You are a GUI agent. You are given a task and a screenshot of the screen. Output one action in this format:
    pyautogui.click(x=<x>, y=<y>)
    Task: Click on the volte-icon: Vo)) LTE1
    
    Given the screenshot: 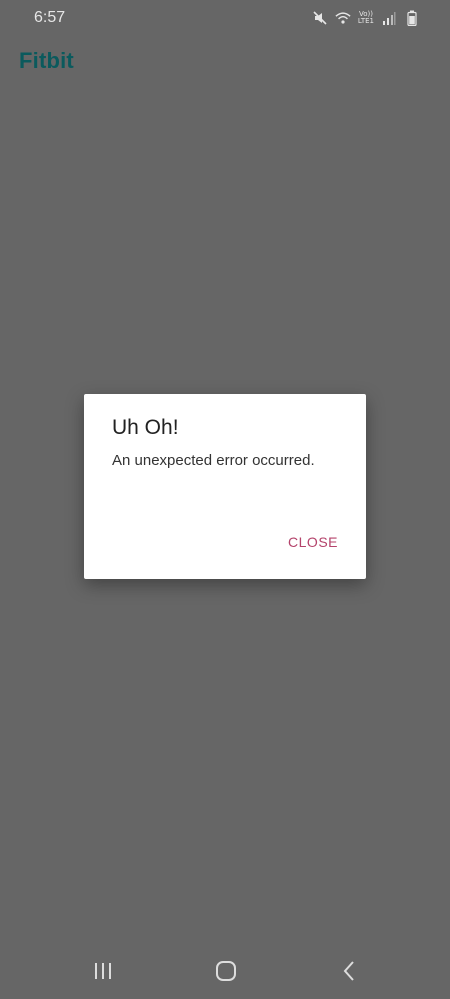 What is the action you would take?
    pyautogui.click(x=366, y=18)
    